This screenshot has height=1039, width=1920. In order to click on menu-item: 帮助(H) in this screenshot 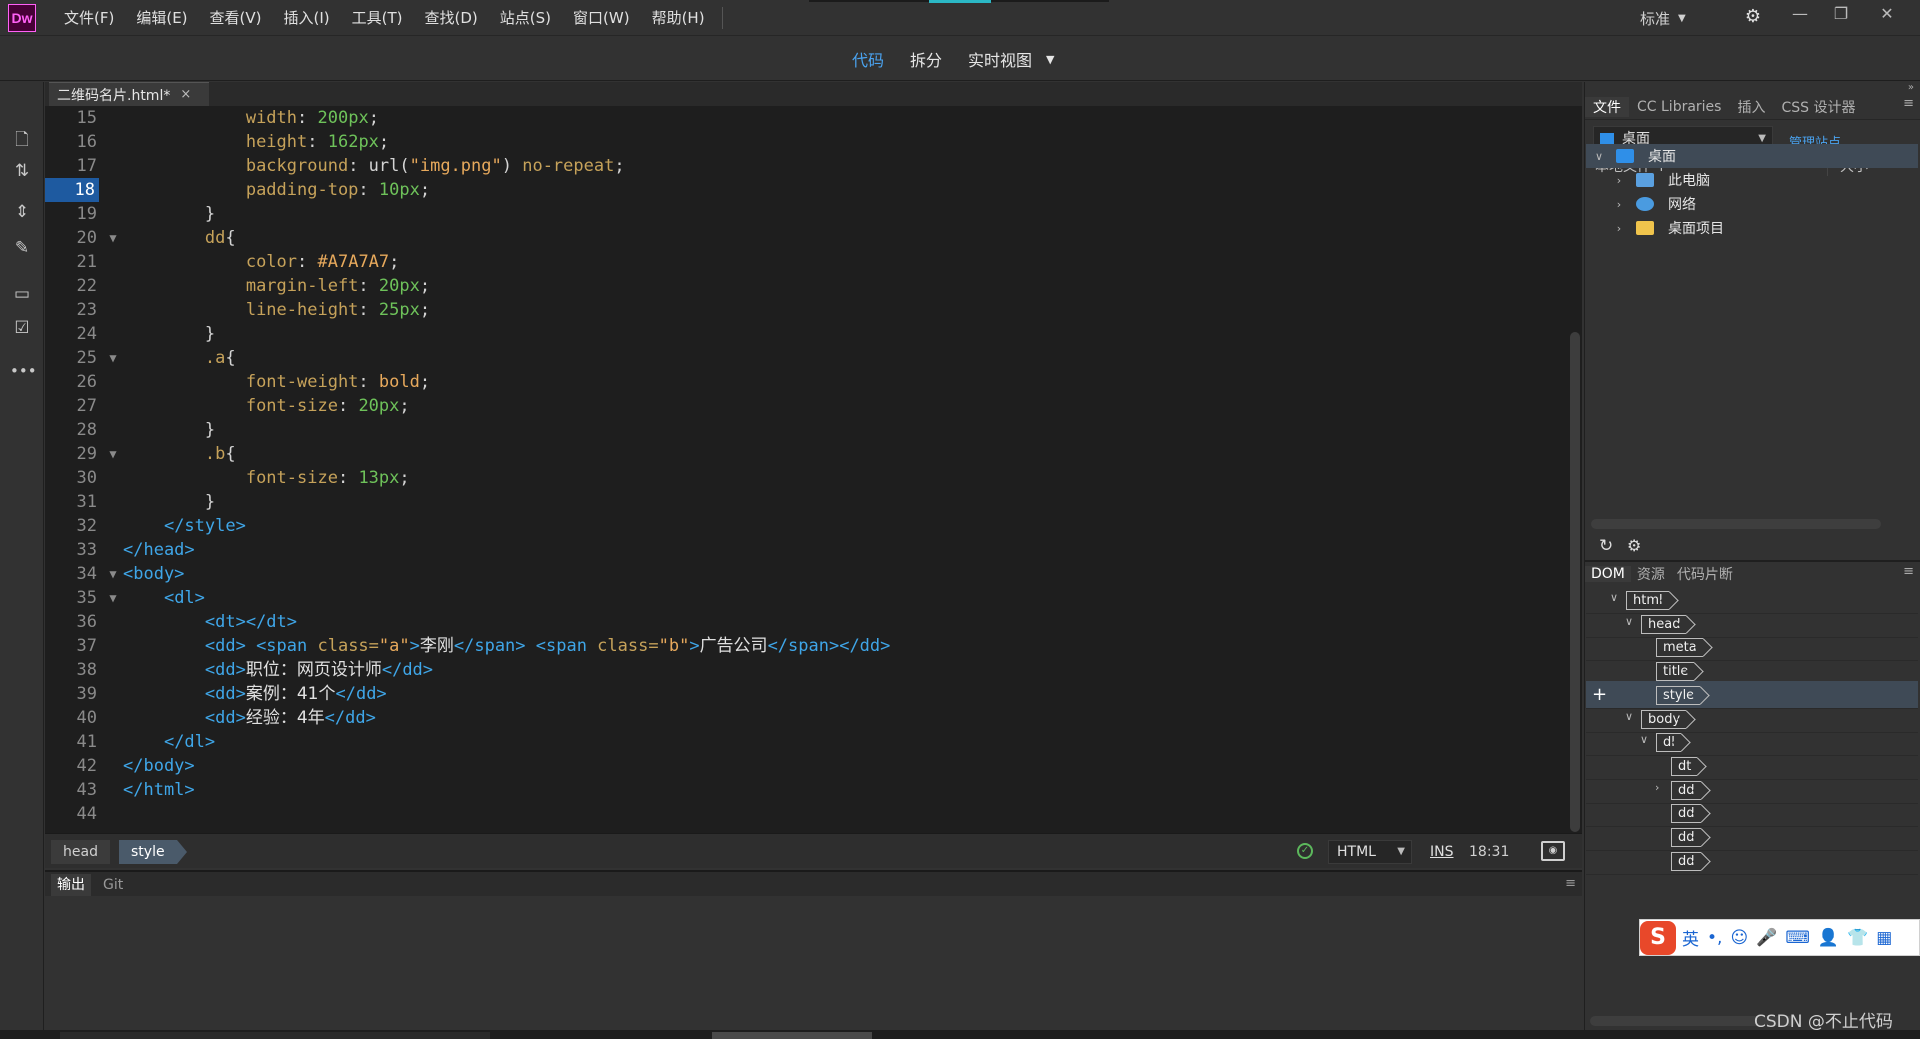, I will do `click(678, 18)`.